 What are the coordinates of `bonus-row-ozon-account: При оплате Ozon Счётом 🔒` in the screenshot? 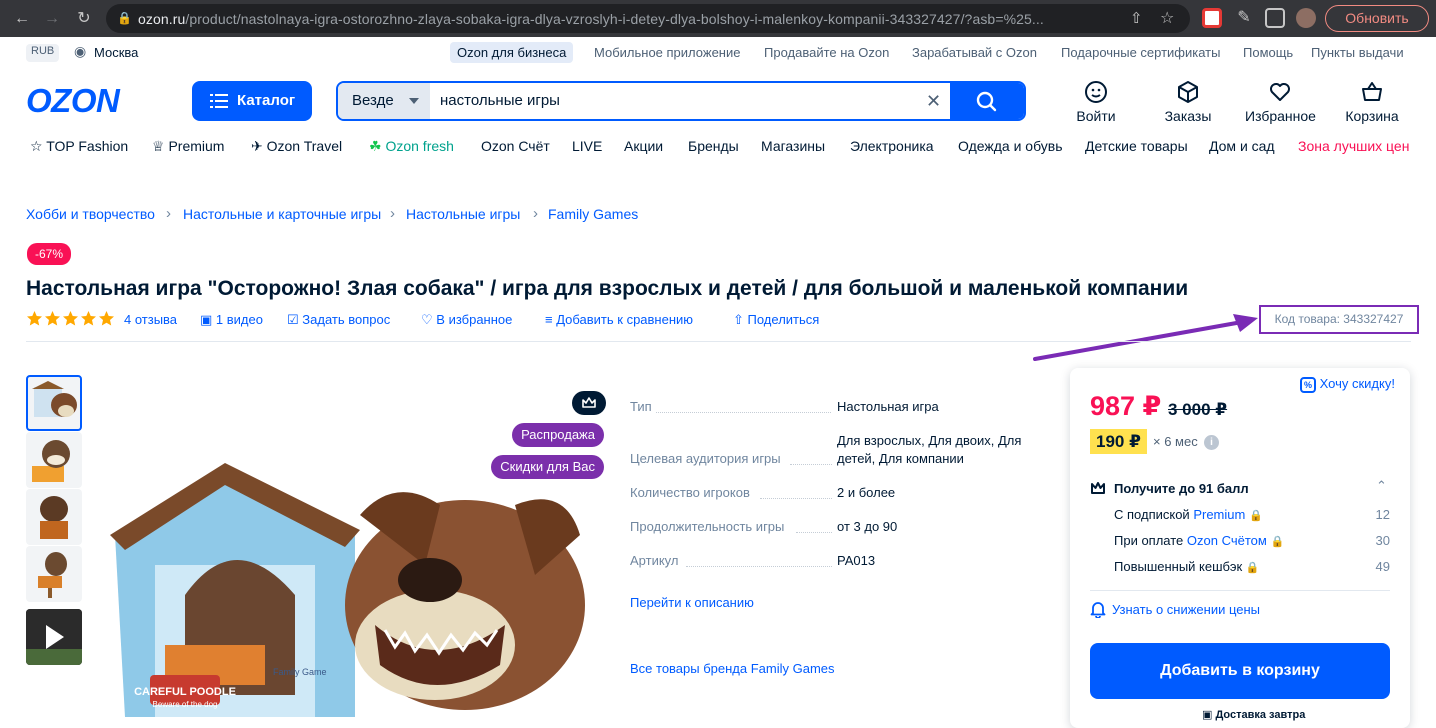 It's located at (1199, 540).